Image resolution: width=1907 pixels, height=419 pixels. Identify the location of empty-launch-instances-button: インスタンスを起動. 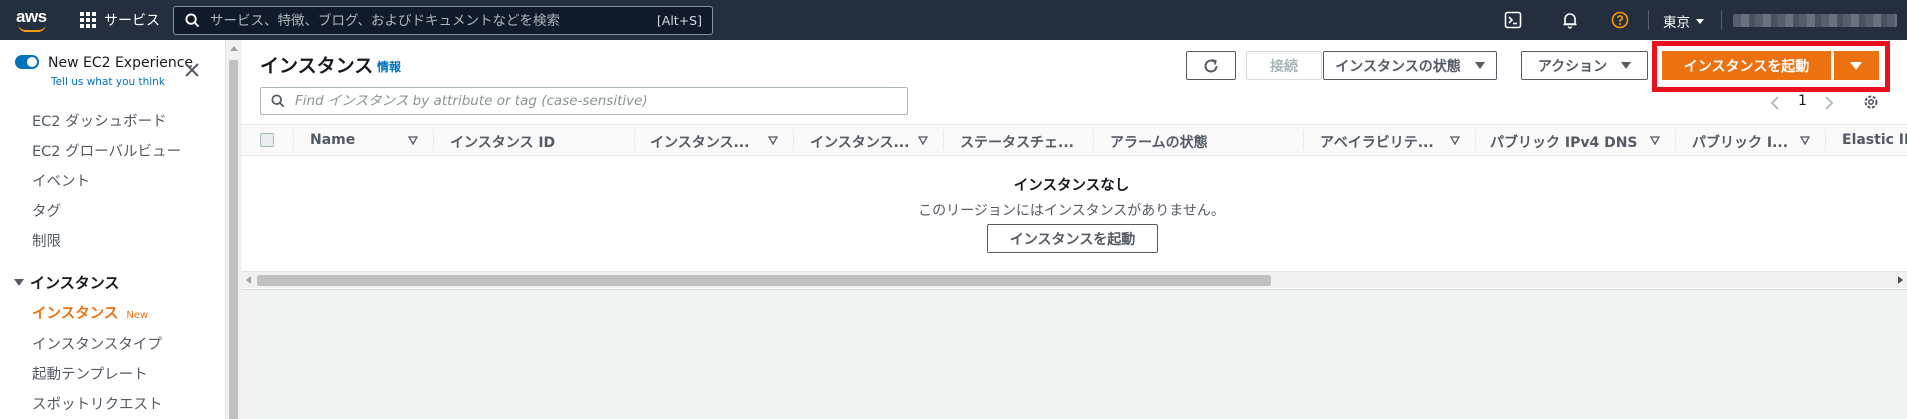
(1072, 238).